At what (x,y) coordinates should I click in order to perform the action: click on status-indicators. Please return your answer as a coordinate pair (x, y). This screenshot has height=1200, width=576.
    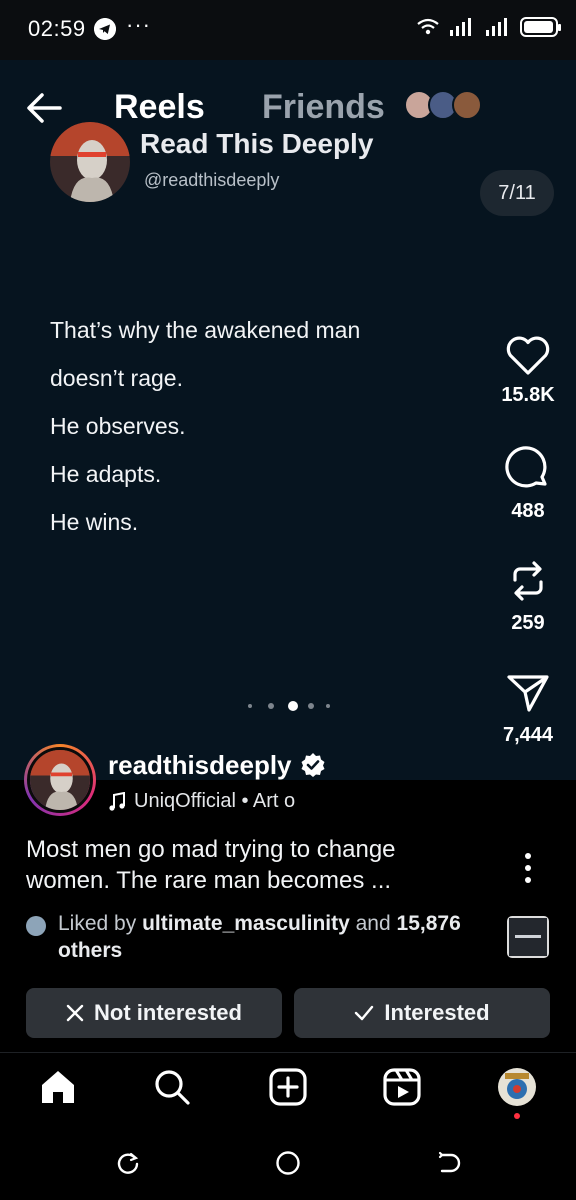
    Looking at the image, I should click on (488, 27).